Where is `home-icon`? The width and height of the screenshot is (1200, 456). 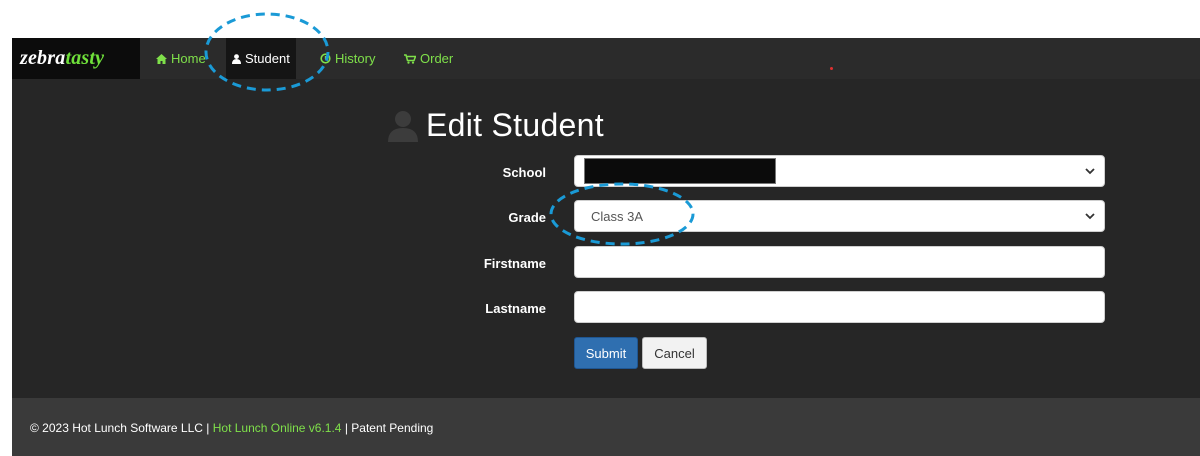 home-icon is located at coordinates (161, 58).